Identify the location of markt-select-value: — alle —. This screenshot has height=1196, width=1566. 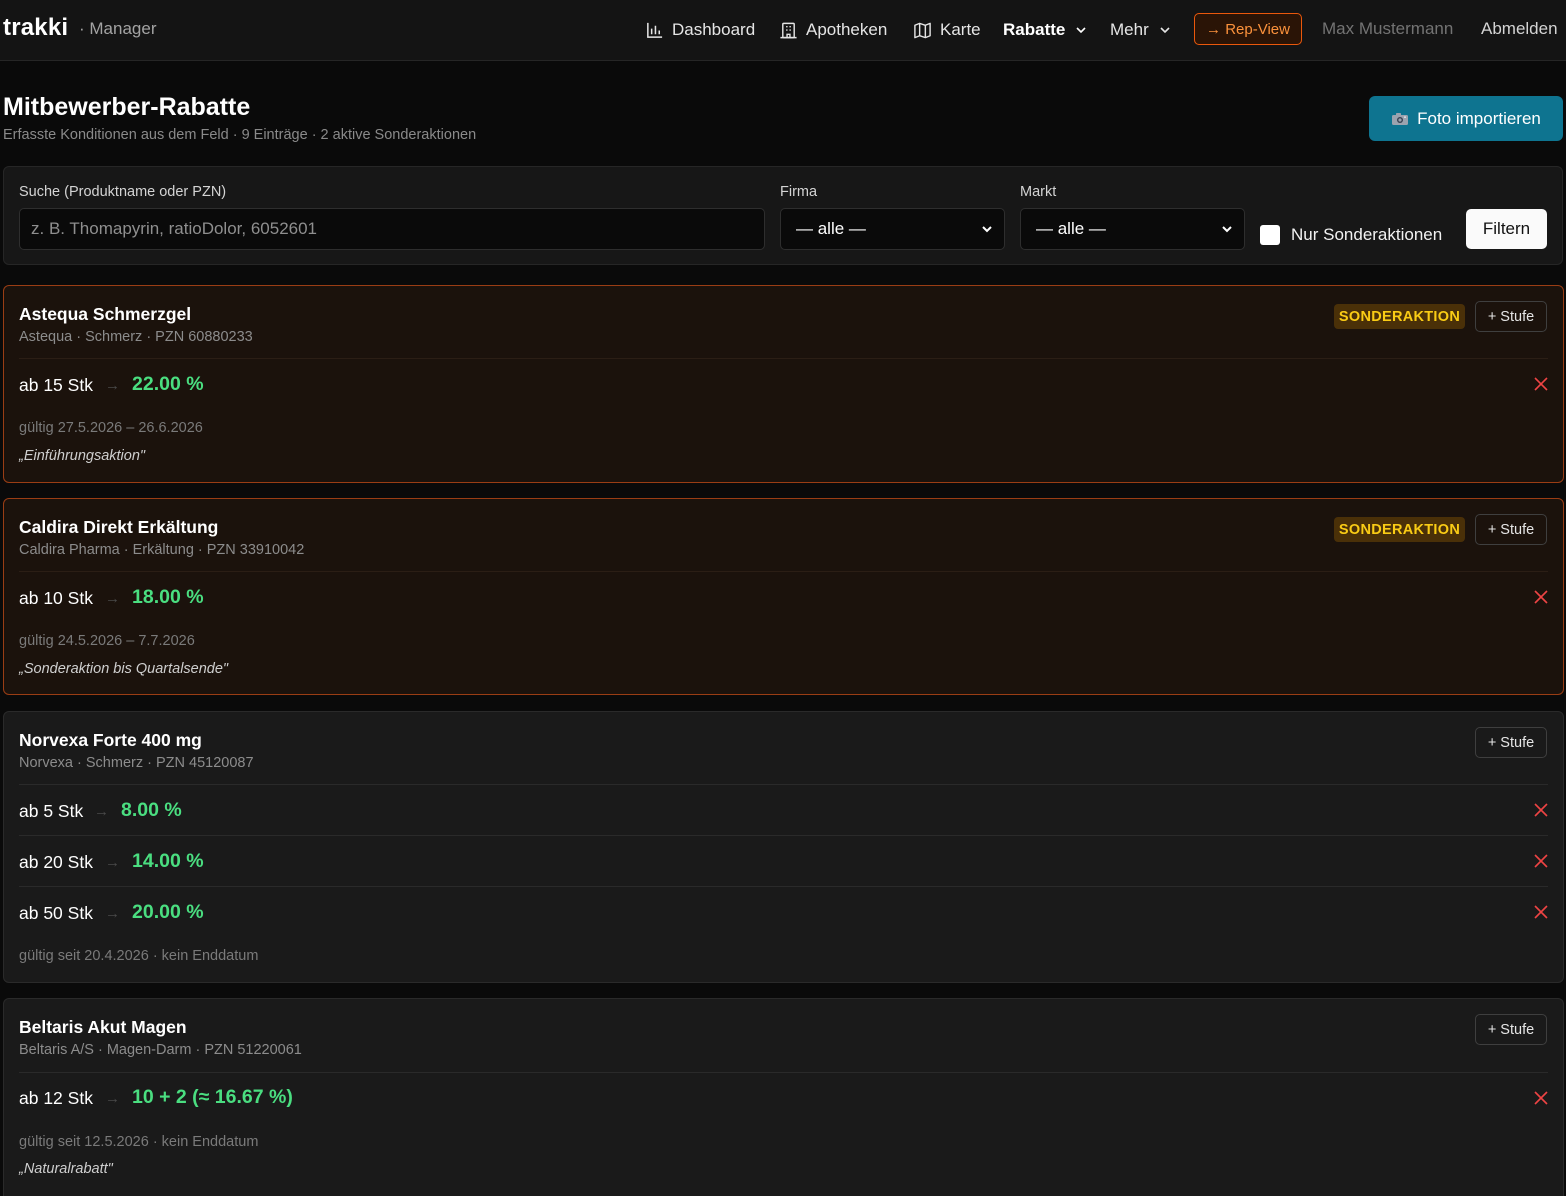
(1071, 228).